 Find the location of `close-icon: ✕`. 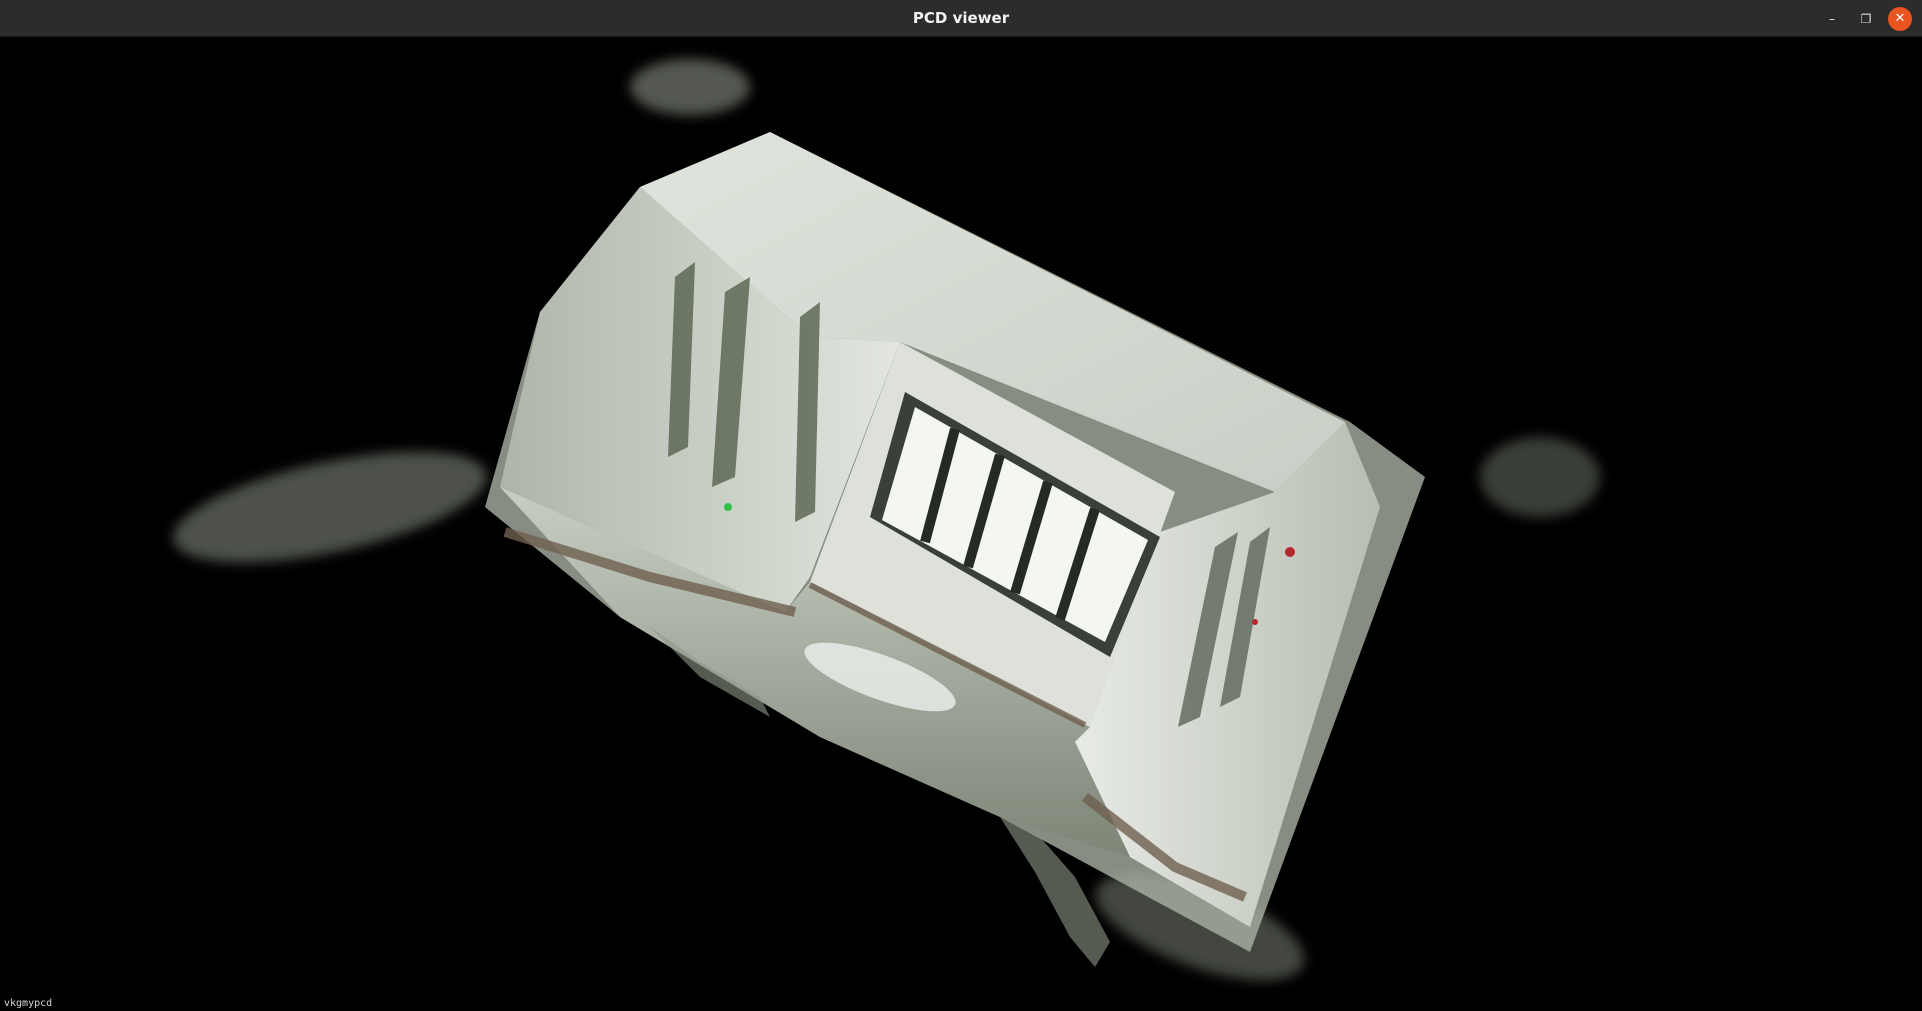

close-icon: ✕ is located at coordinates (1900, 18).